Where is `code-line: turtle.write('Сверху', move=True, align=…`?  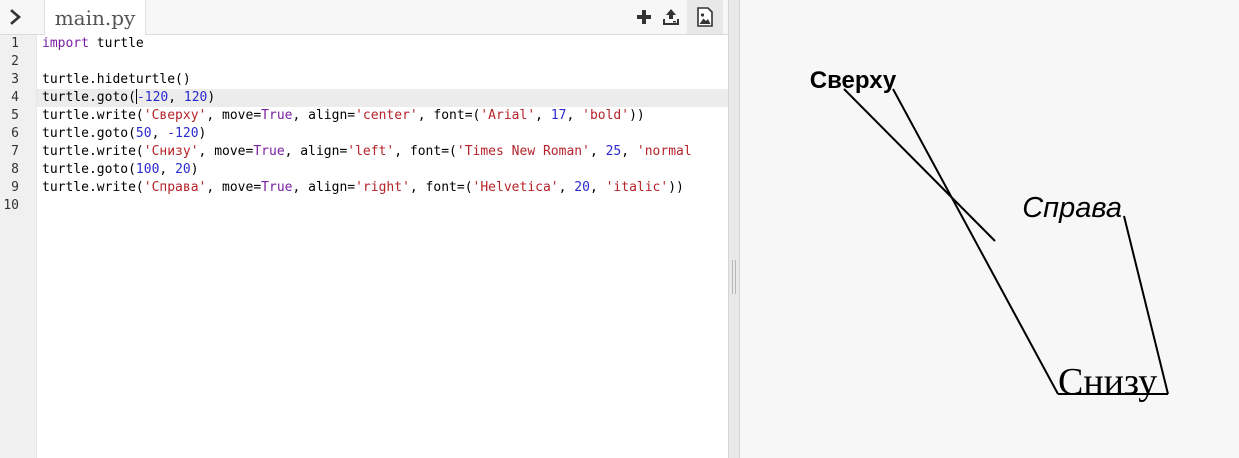
code-line: turtle.write('Сверху', move=True, align=… is located at coordinates (343, 116).